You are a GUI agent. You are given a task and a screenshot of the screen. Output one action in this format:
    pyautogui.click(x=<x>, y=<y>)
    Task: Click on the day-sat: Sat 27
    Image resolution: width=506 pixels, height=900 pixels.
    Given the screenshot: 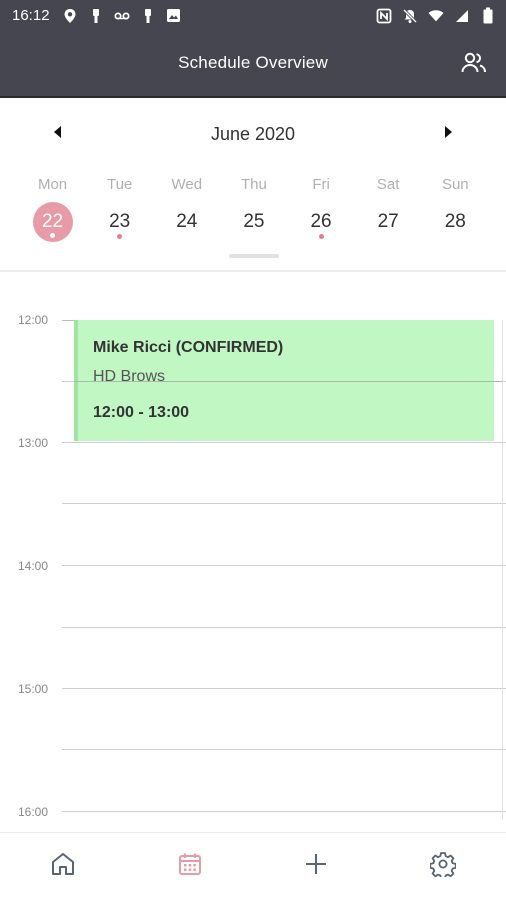 What is the action you would take?
    pyautogui.click(x=388, y=212)
    